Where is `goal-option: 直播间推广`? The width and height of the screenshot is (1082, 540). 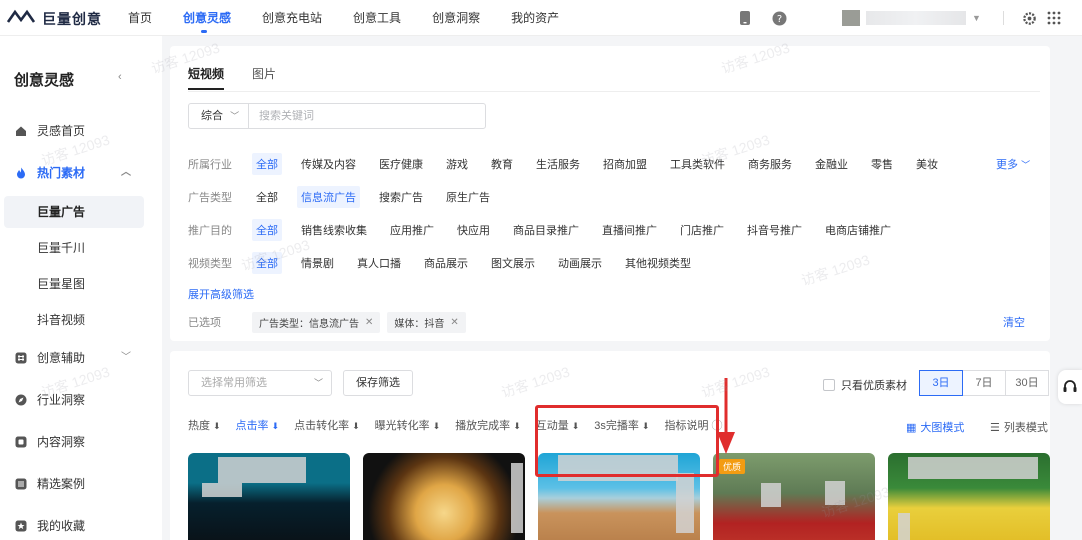
goal-option: 直播间推广 is located at coordinates (629, 230).